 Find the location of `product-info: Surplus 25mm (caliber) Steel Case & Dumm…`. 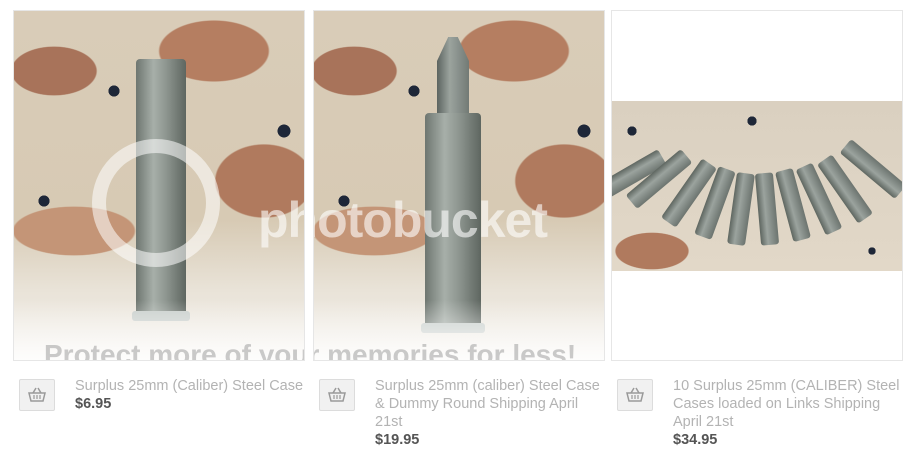

product-info: Surplus 25mm (caliber) Steel Case & Dumm… is located at coordinates (459, 413).